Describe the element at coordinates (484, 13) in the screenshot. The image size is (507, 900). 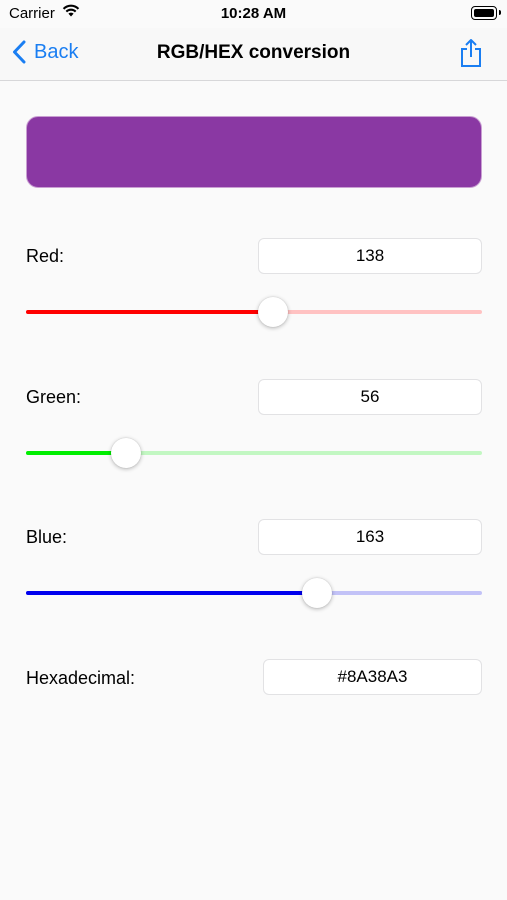
I see `battery-icon` at that location.